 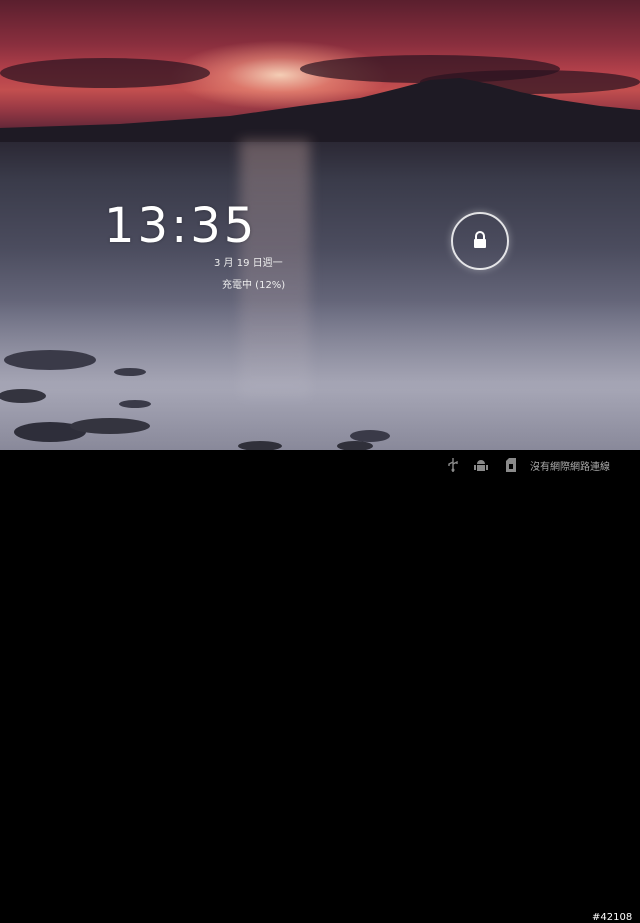 What do you see at coordinates (481, 465) in the screenshot?
I see `android-debug-icon` at bounding box center [481, 465].